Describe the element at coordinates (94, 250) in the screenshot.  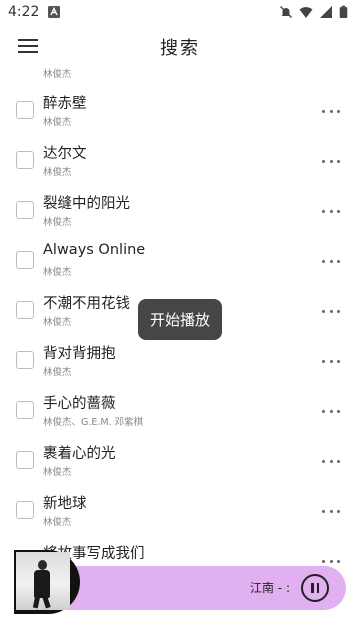
I see `song-title: Always Online` at that location.